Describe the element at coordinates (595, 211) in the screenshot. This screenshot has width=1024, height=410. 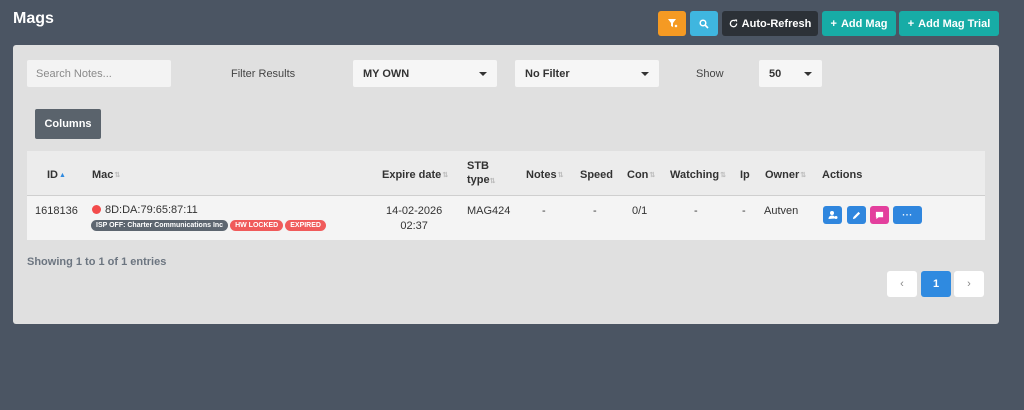
I see `cell-speed: -` at that location.